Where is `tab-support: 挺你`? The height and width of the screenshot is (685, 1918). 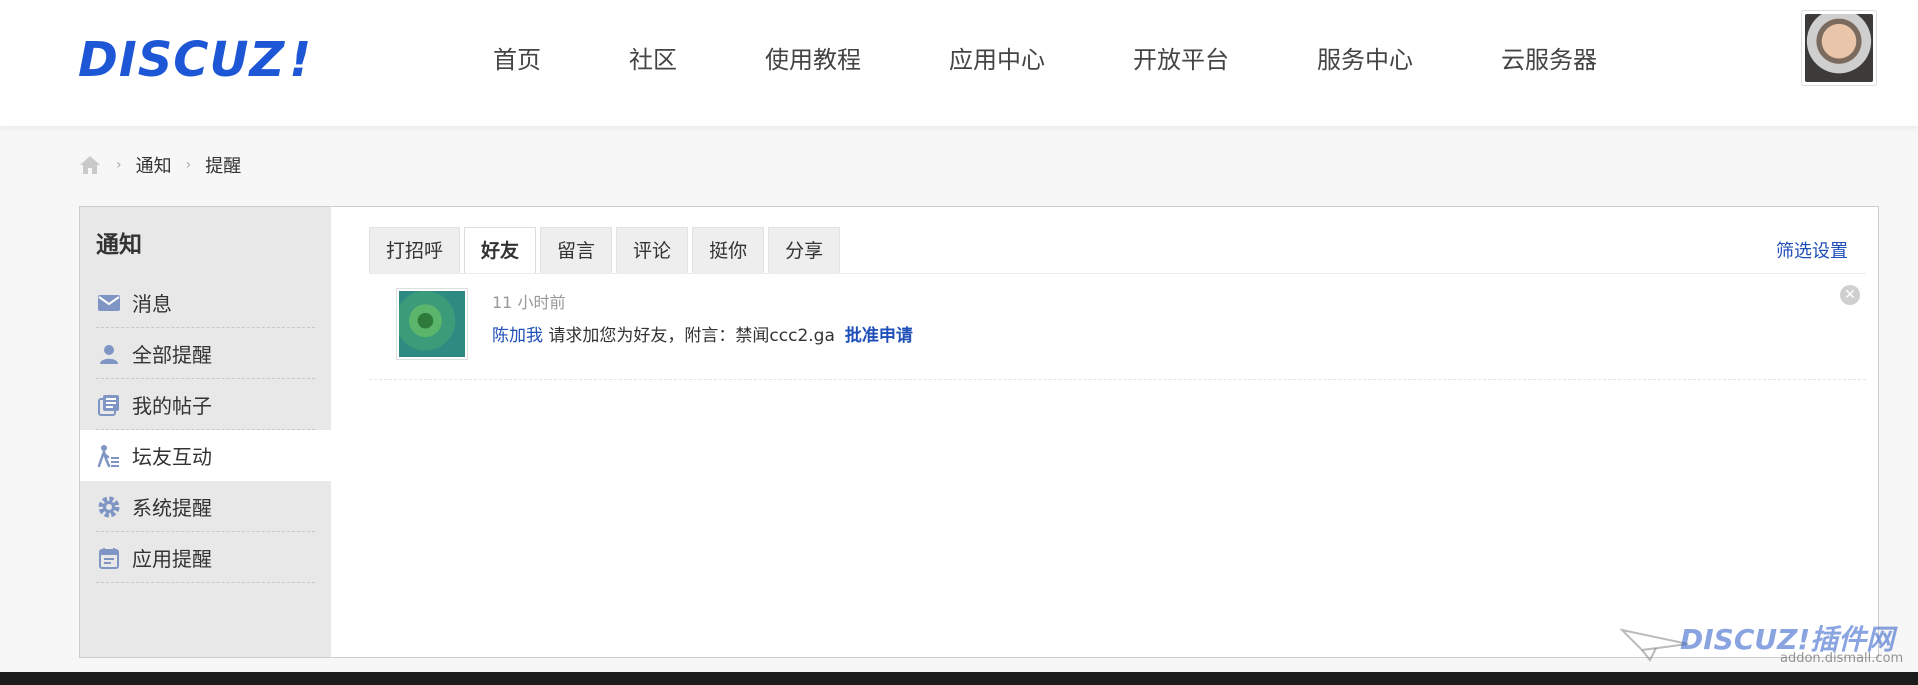
tab-support: 挺你 is located at coordinates (728, 250).